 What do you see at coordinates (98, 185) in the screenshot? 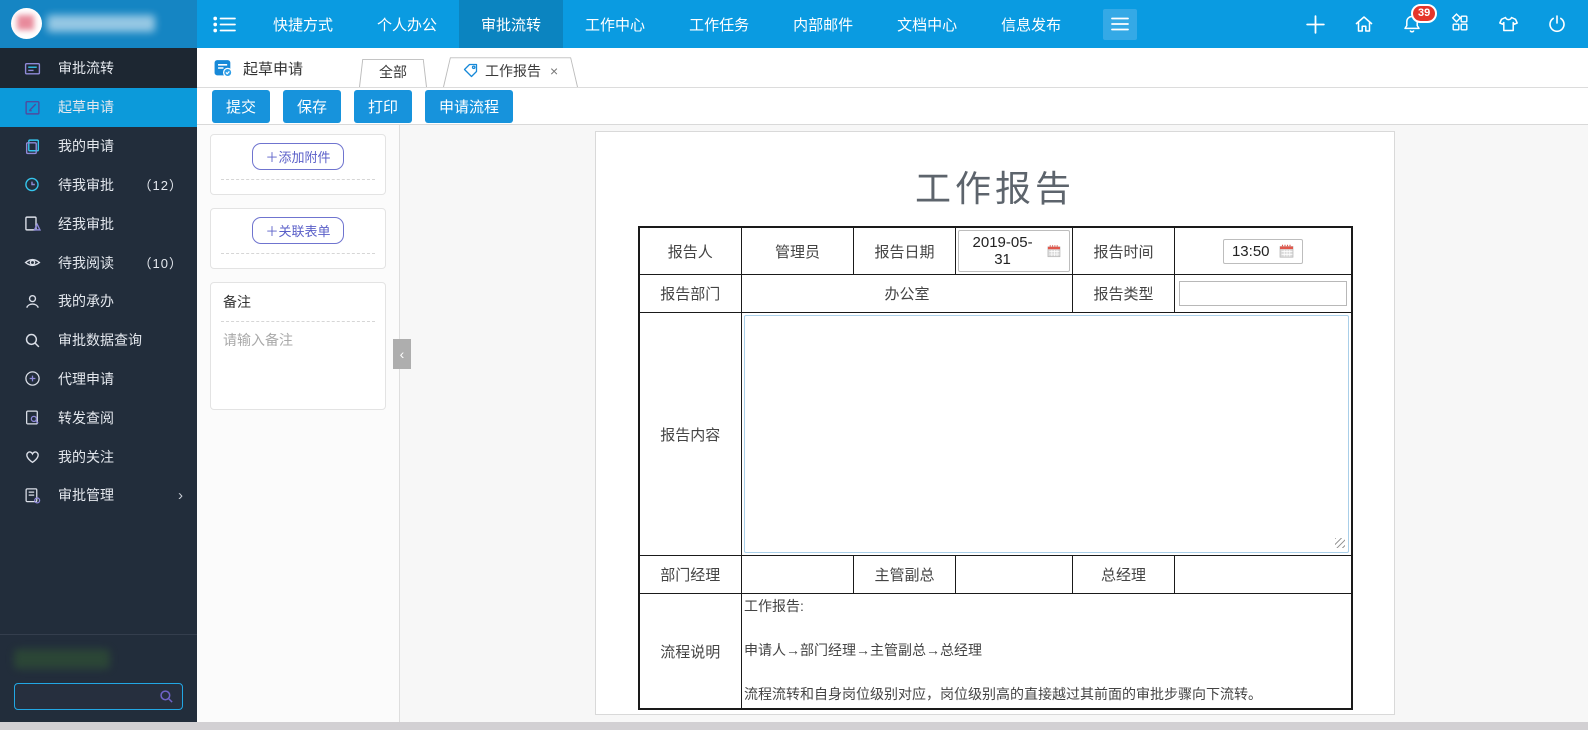
I see `sidebar-item-pending-my-approval: 待我审批 （12）` at bounding box center [98, 185].